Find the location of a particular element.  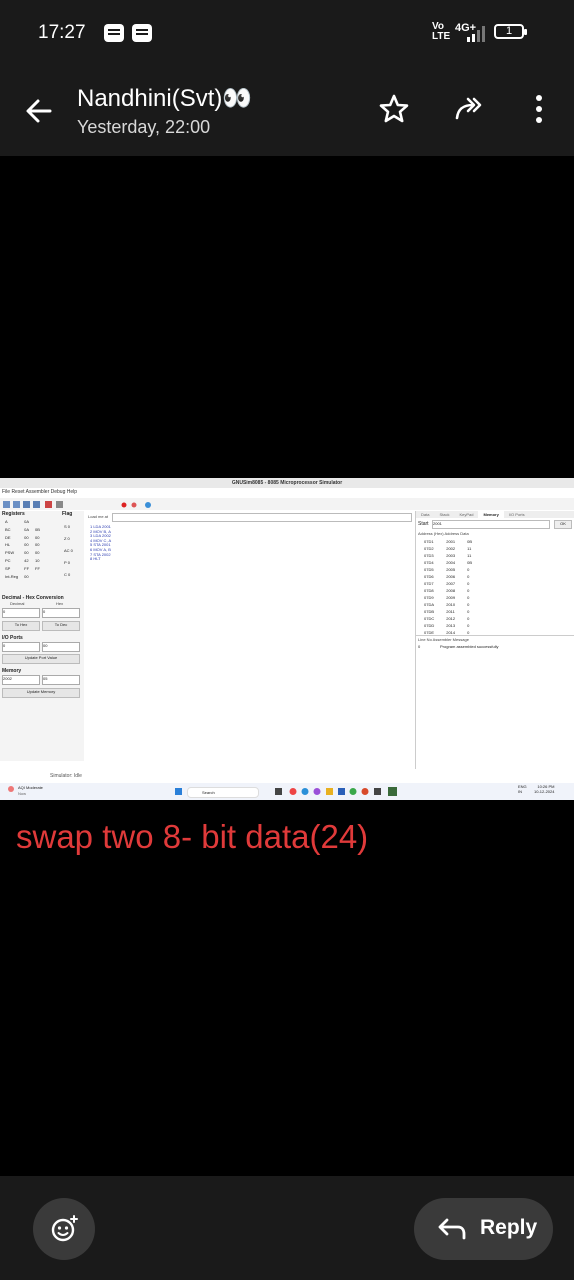

emoji-add-icon is located at coordinates (64, 1228).